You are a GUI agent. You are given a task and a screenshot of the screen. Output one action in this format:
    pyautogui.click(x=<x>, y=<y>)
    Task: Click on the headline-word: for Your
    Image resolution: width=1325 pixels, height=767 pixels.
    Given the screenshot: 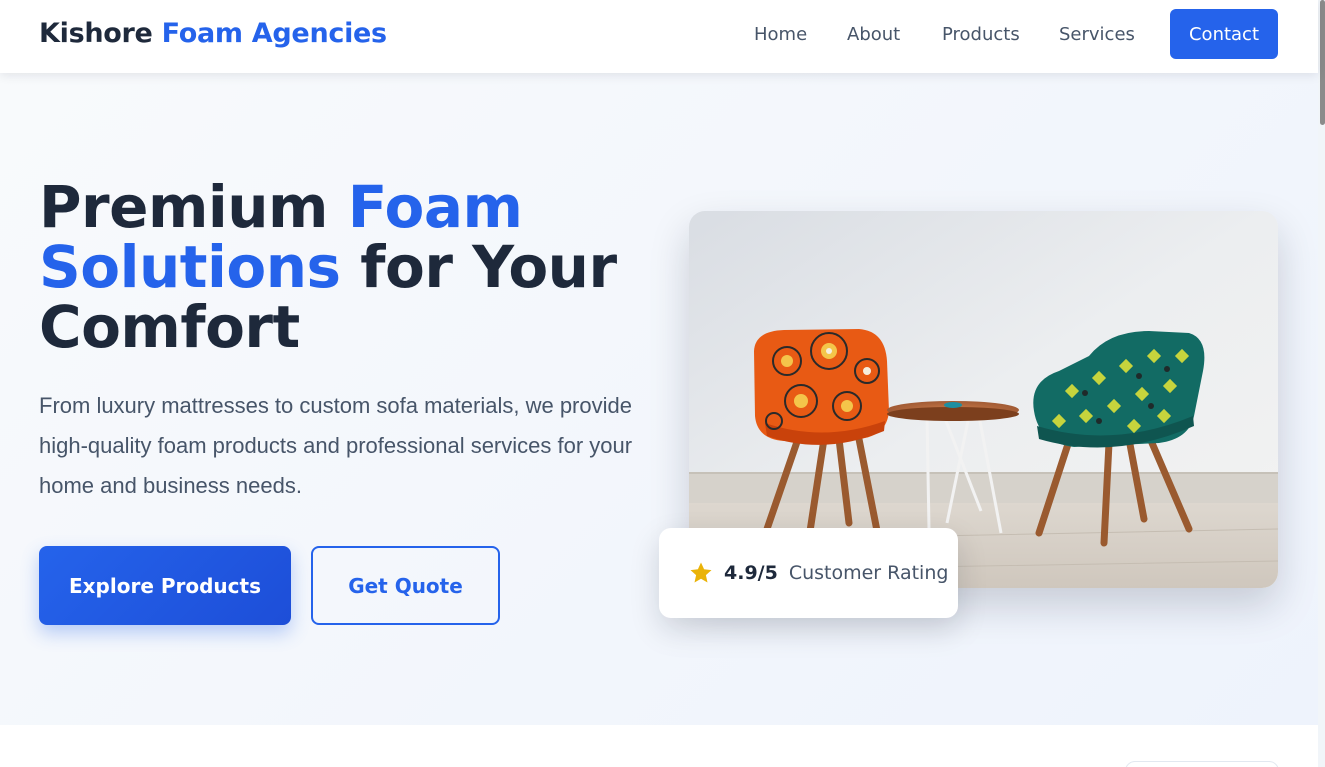 What is the action you would take?
    pyautogui.click(x=488, y=267)
    